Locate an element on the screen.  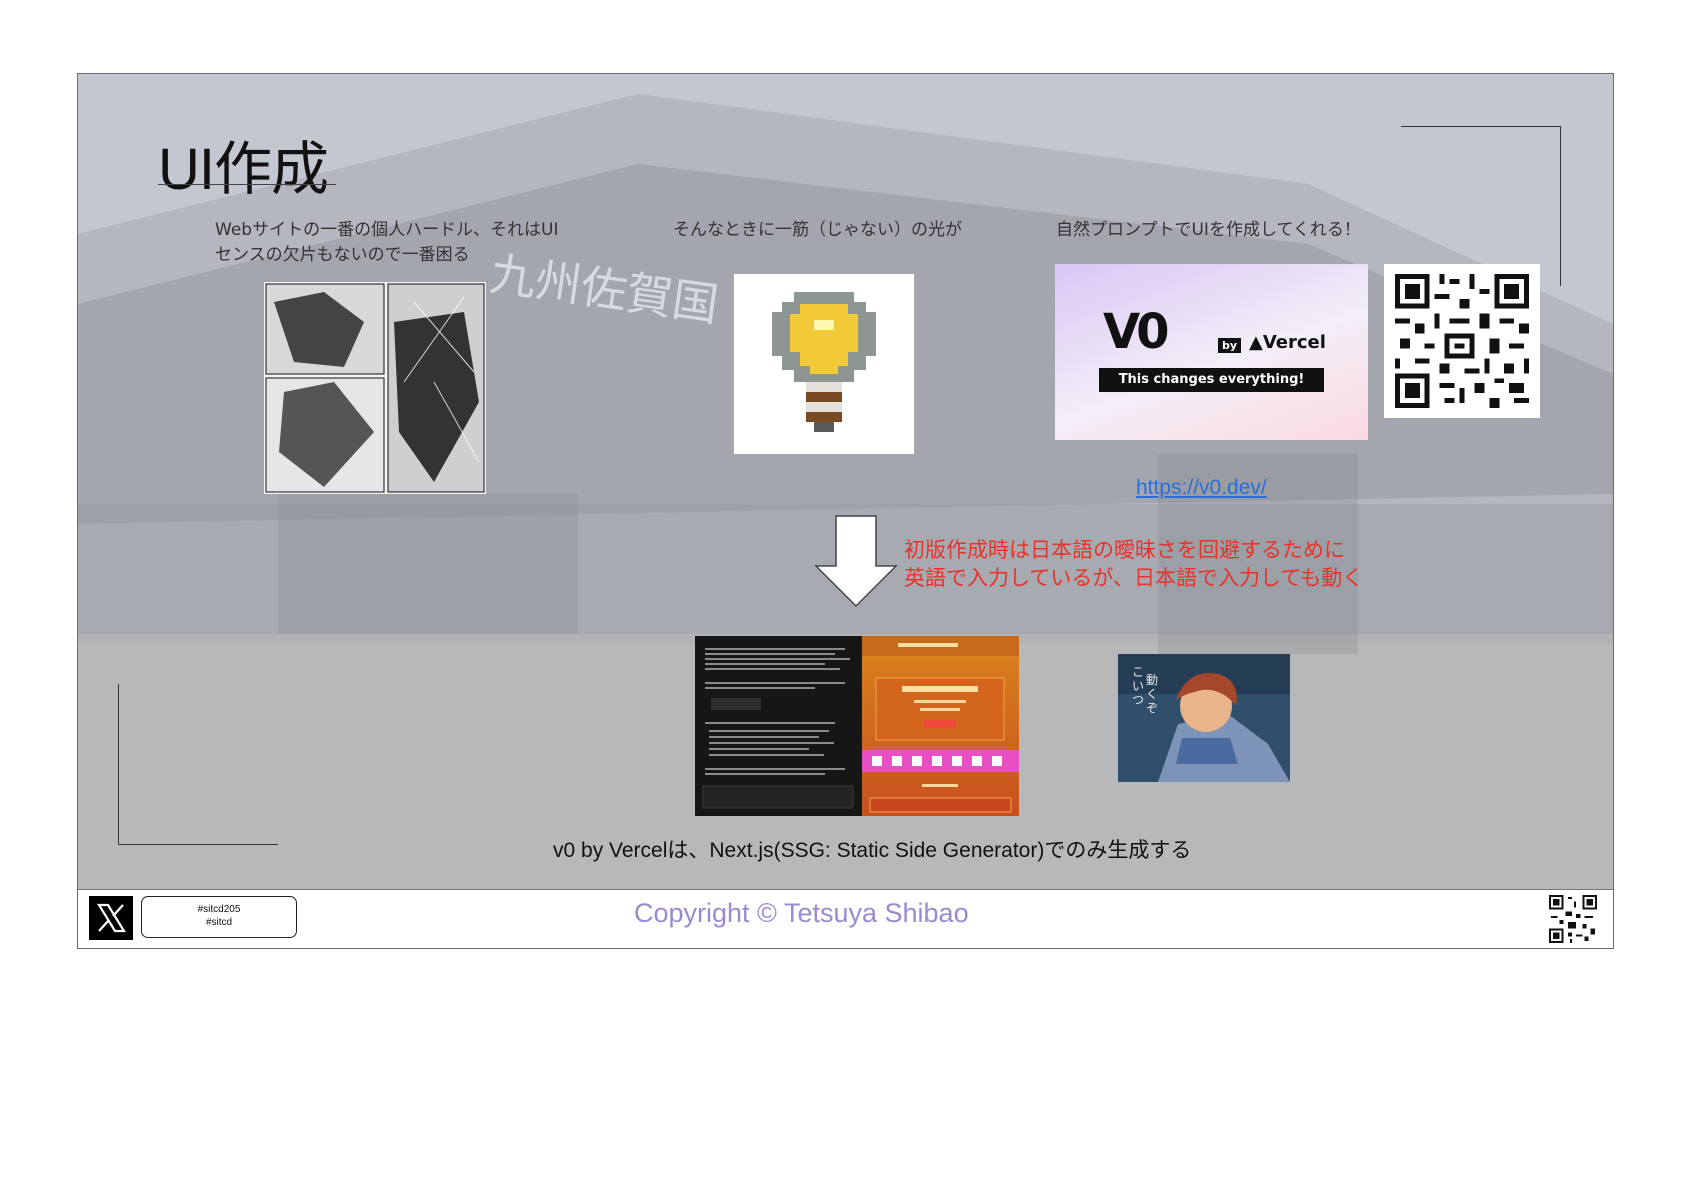
hashtag-sitcd205: #sitcd205 is located at coordinates (219, 909).